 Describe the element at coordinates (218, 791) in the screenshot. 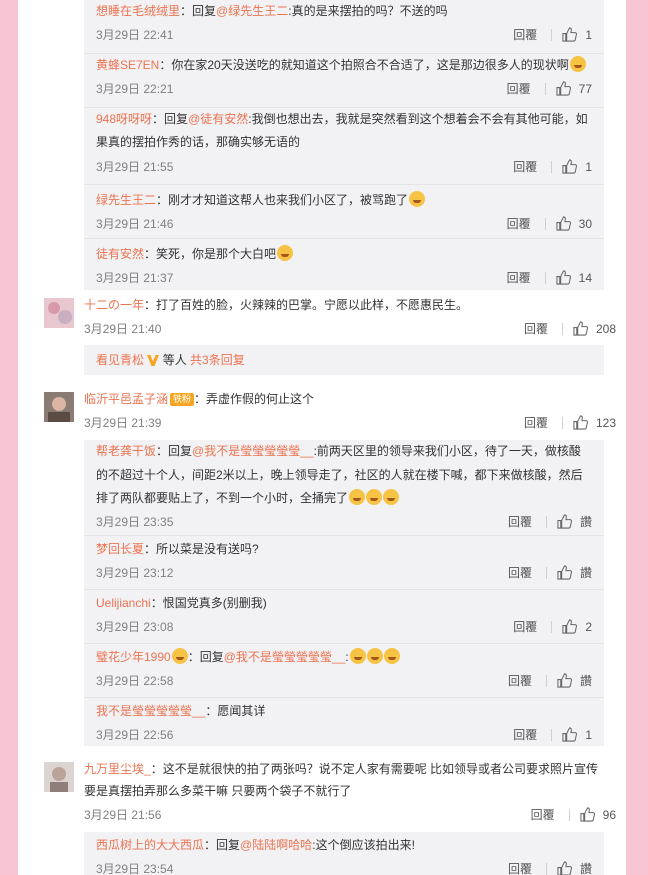

I see `comment-text-cont: 要是真摆拍弄那么多菜干嘛 只要两个袋子不就行了` at that location.